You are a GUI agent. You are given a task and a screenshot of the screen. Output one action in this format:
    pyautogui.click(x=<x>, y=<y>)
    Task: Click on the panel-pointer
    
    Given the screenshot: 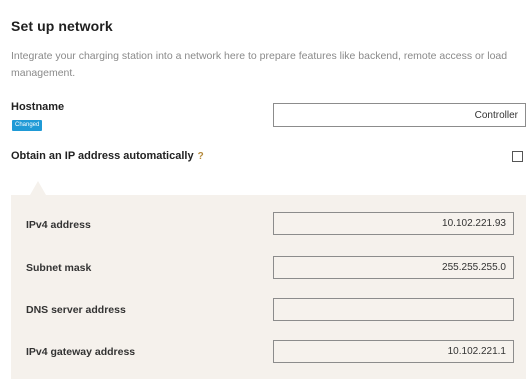 What is the action you would take?
    pyautogui.click(x=38, y=188)
    